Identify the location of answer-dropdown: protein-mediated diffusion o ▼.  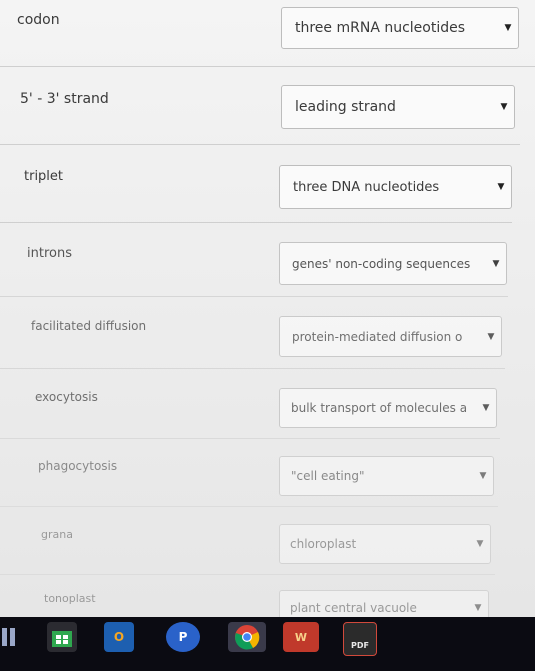
(390, 336).